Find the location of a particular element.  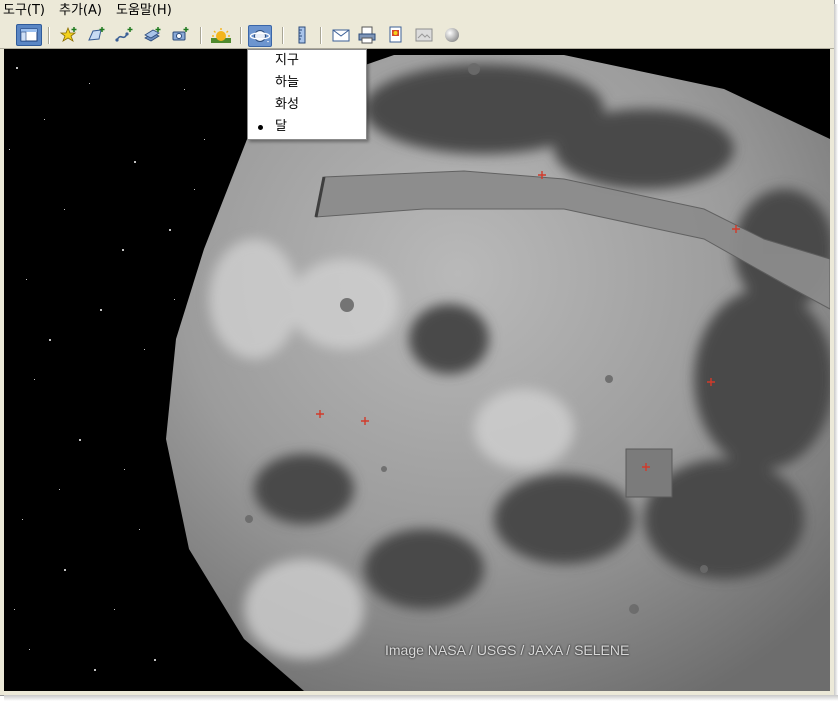

add-image-overlay-icon is located at coordinates (152, 34).